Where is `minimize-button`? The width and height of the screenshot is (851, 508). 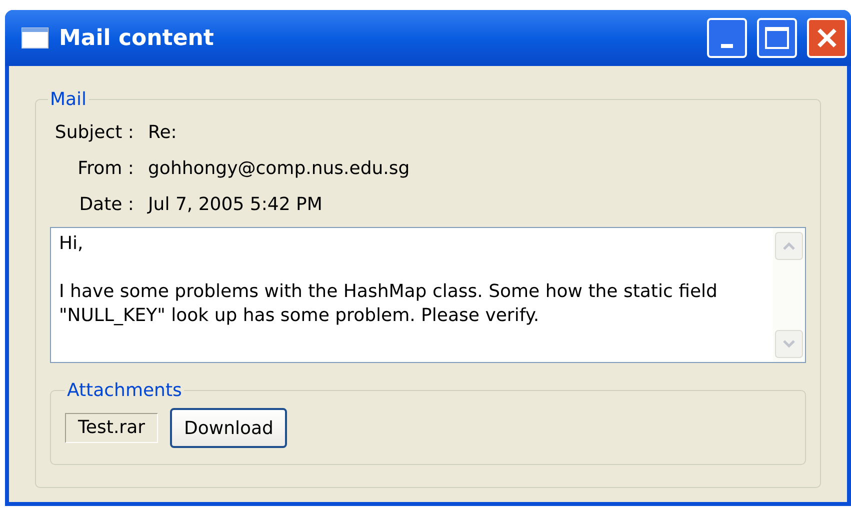
minimize-button is located at coordinates (727, 38).